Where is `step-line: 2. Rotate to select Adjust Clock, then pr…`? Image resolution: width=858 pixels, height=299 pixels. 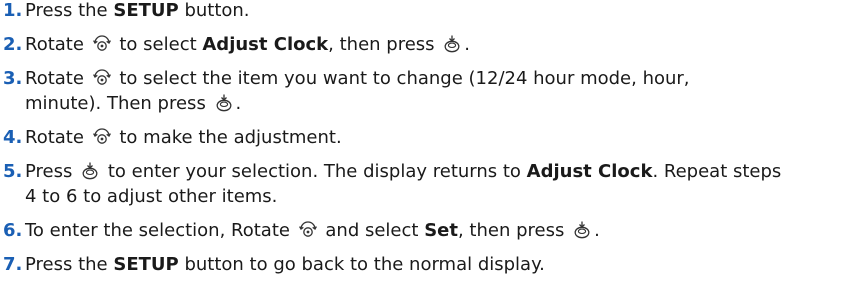 step-line: 2. Rotate to select Adjust Clock, then pr… is located at coordinates (429, 44).